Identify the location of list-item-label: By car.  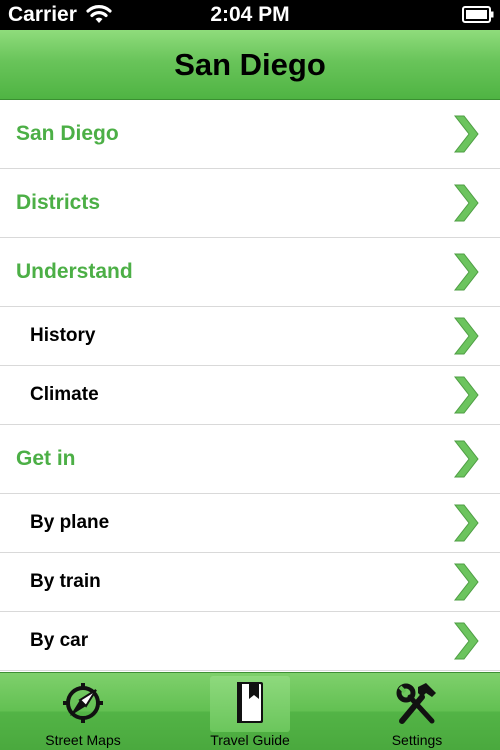
(59, 640).